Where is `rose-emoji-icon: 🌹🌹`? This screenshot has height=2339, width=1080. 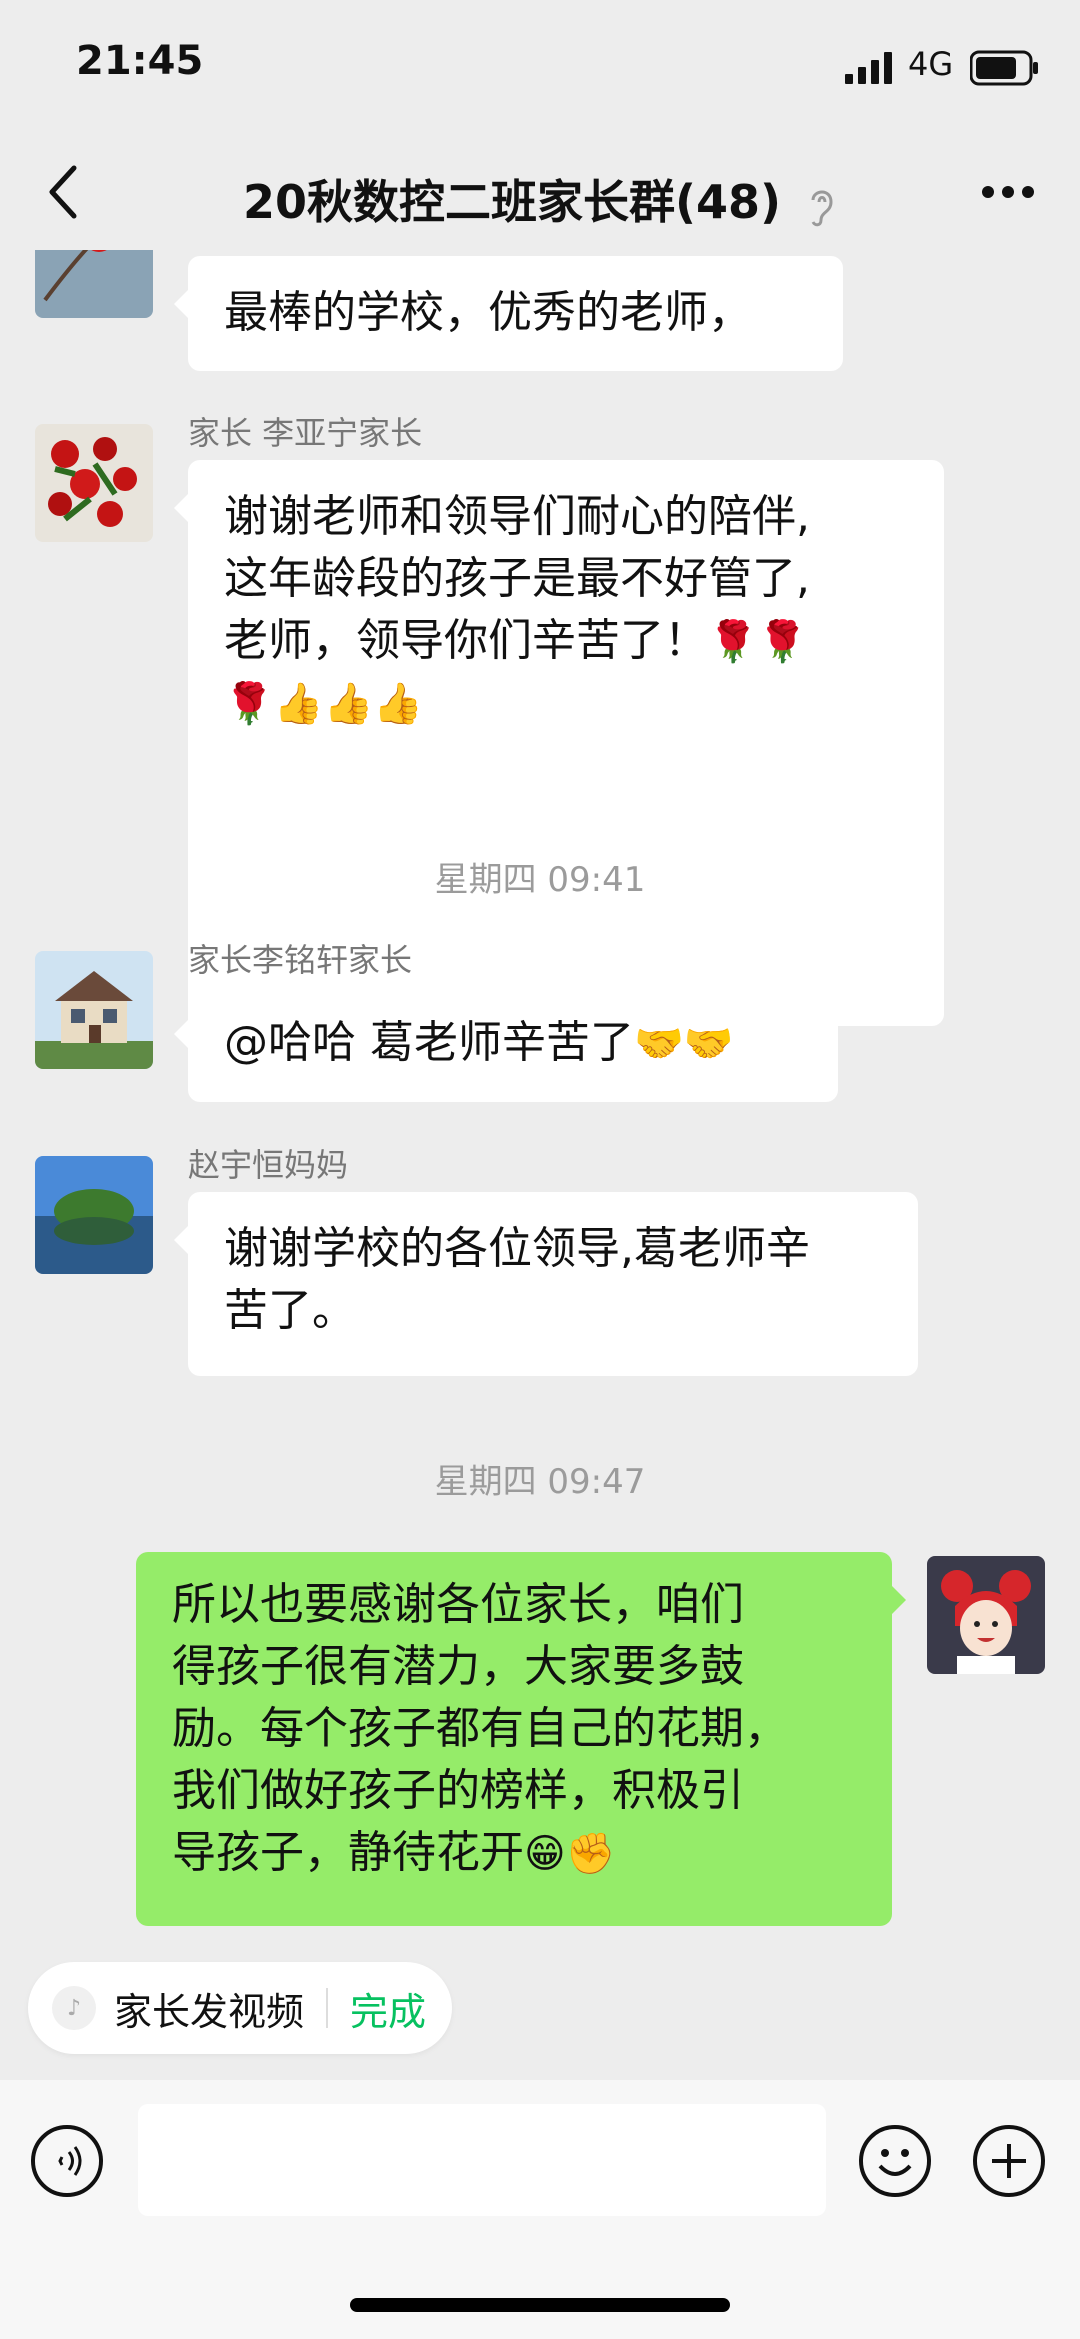
rose-emoji-icon: 🌹🌹 is located at coordinates (758, 642).